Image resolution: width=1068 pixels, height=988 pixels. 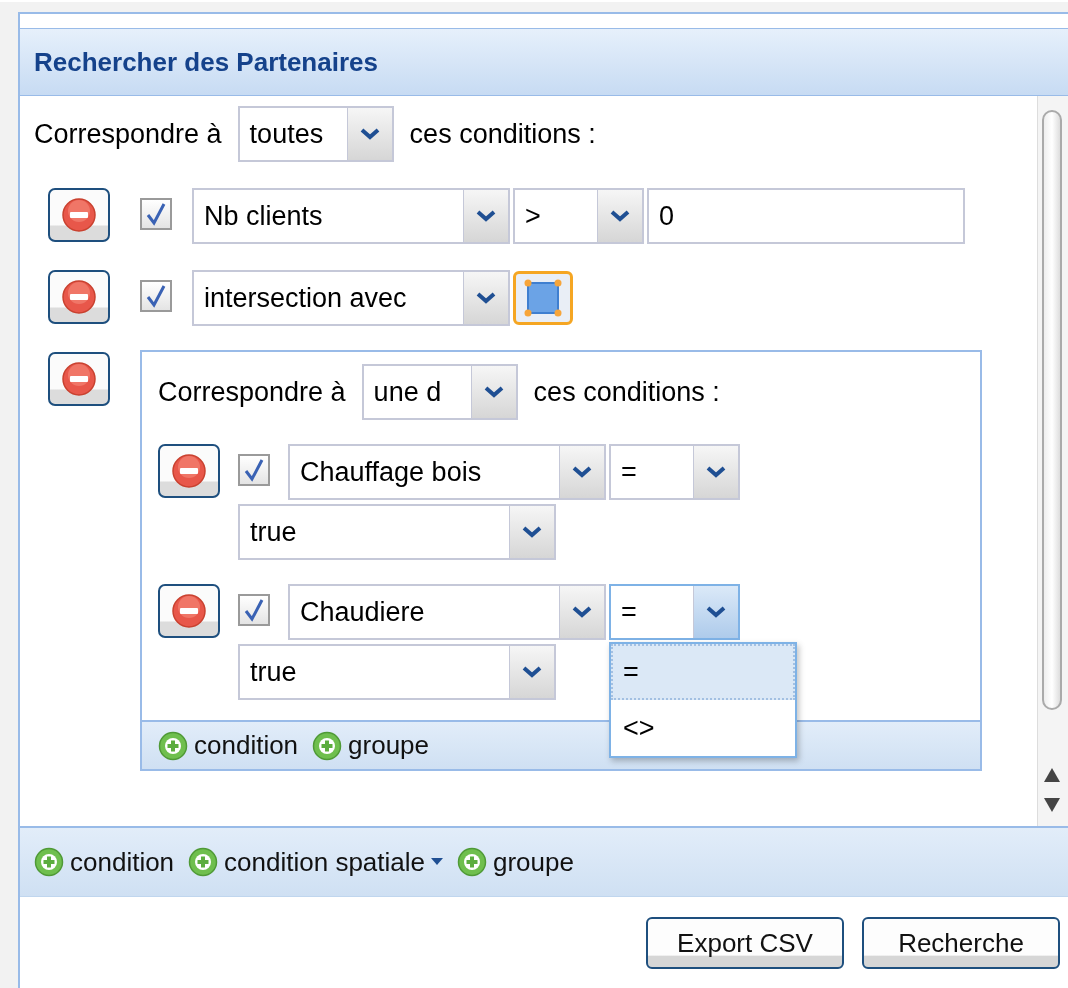 I want to click on caret-icon, so click(x=437, y=862).